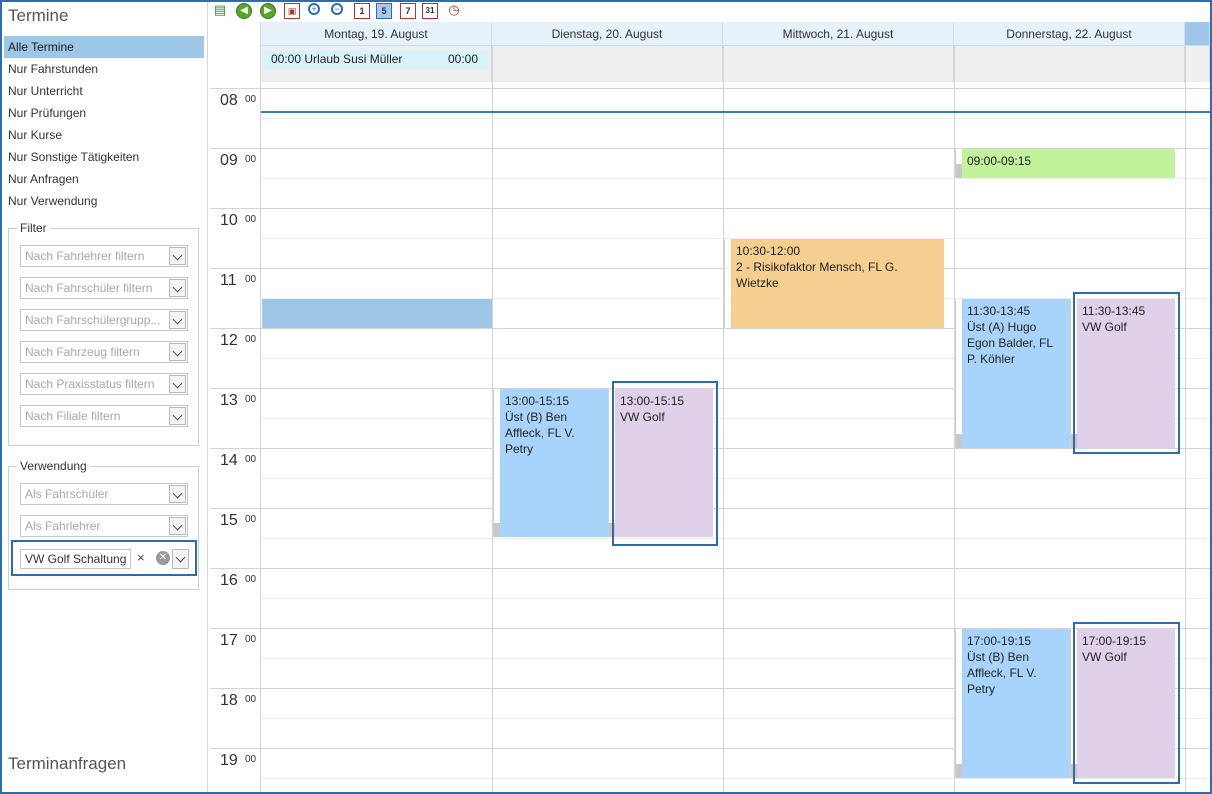  What do you see at coordinates (104, 91) in the screenshot?
I see `nav-item-unterricht: Nur Unterricht` at bounding box center [104, 91].